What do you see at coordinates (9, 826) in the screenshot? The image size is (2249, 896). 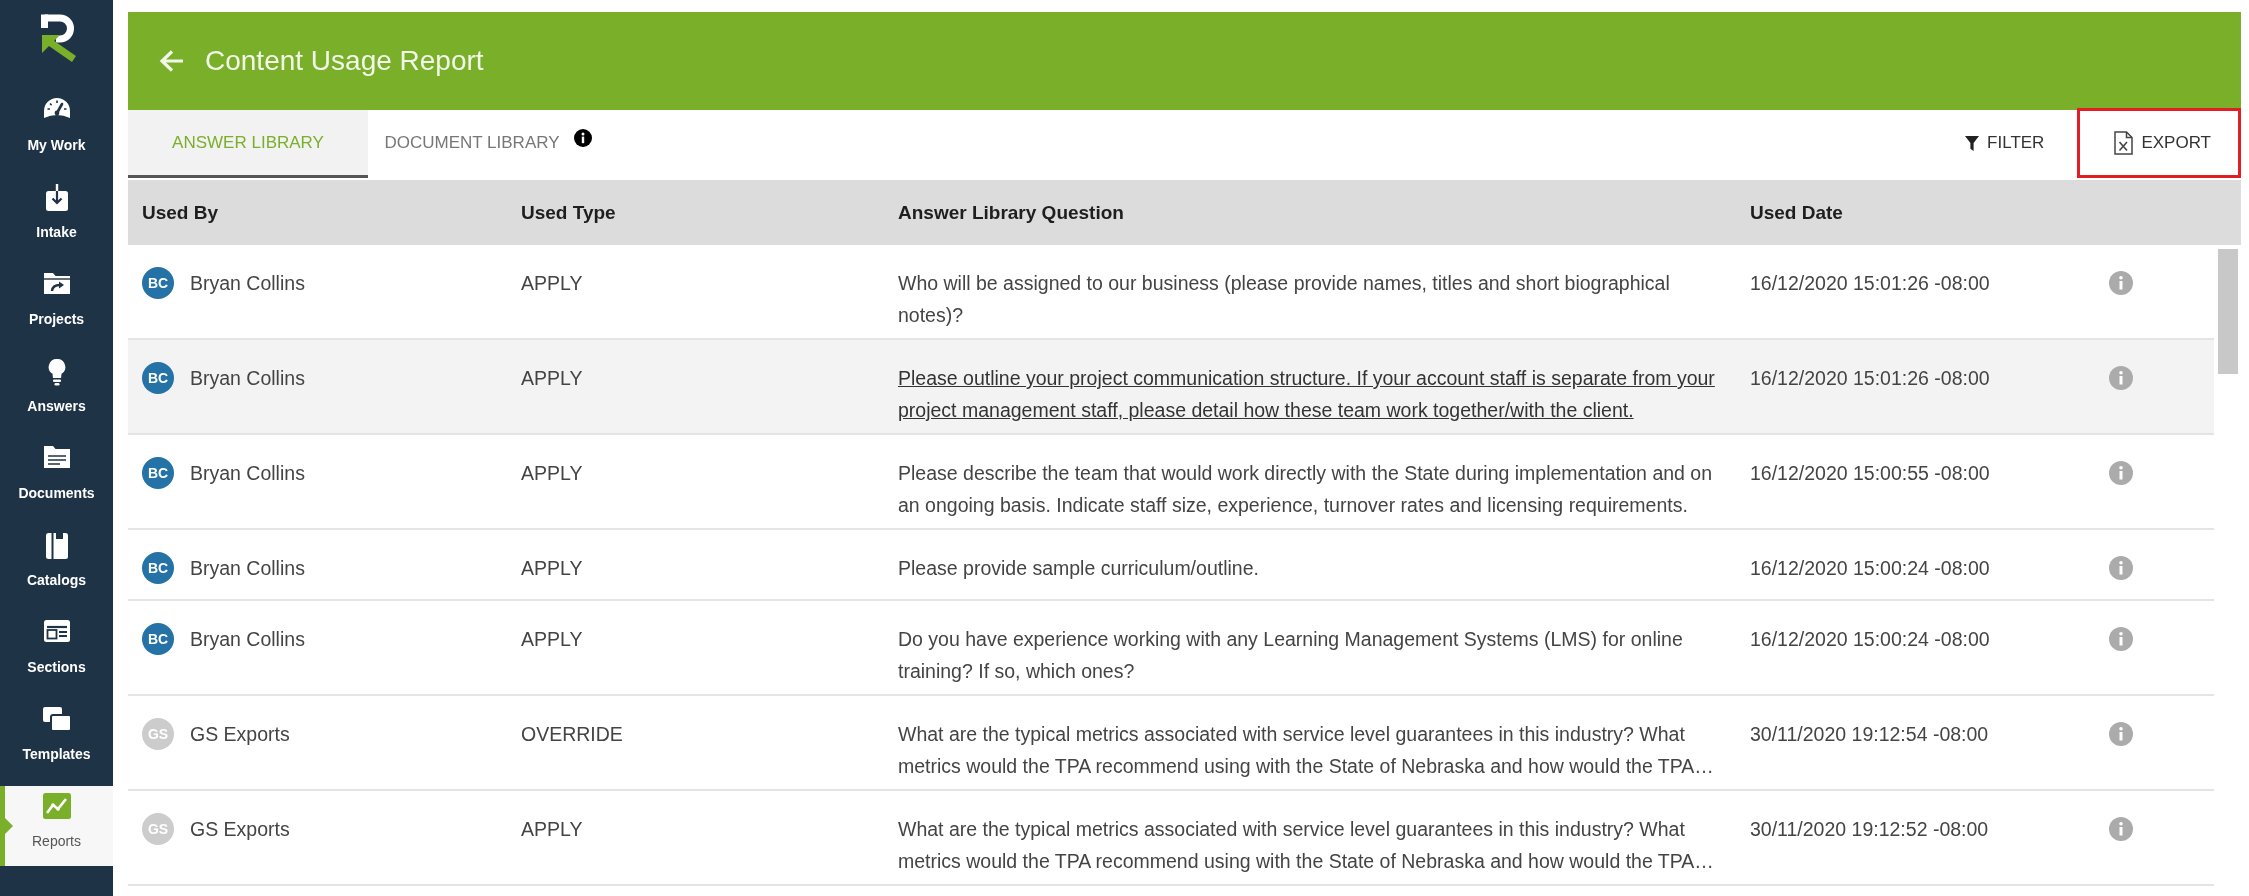 I see `pointer-triangle-icon` at bounding box center [9, 826].